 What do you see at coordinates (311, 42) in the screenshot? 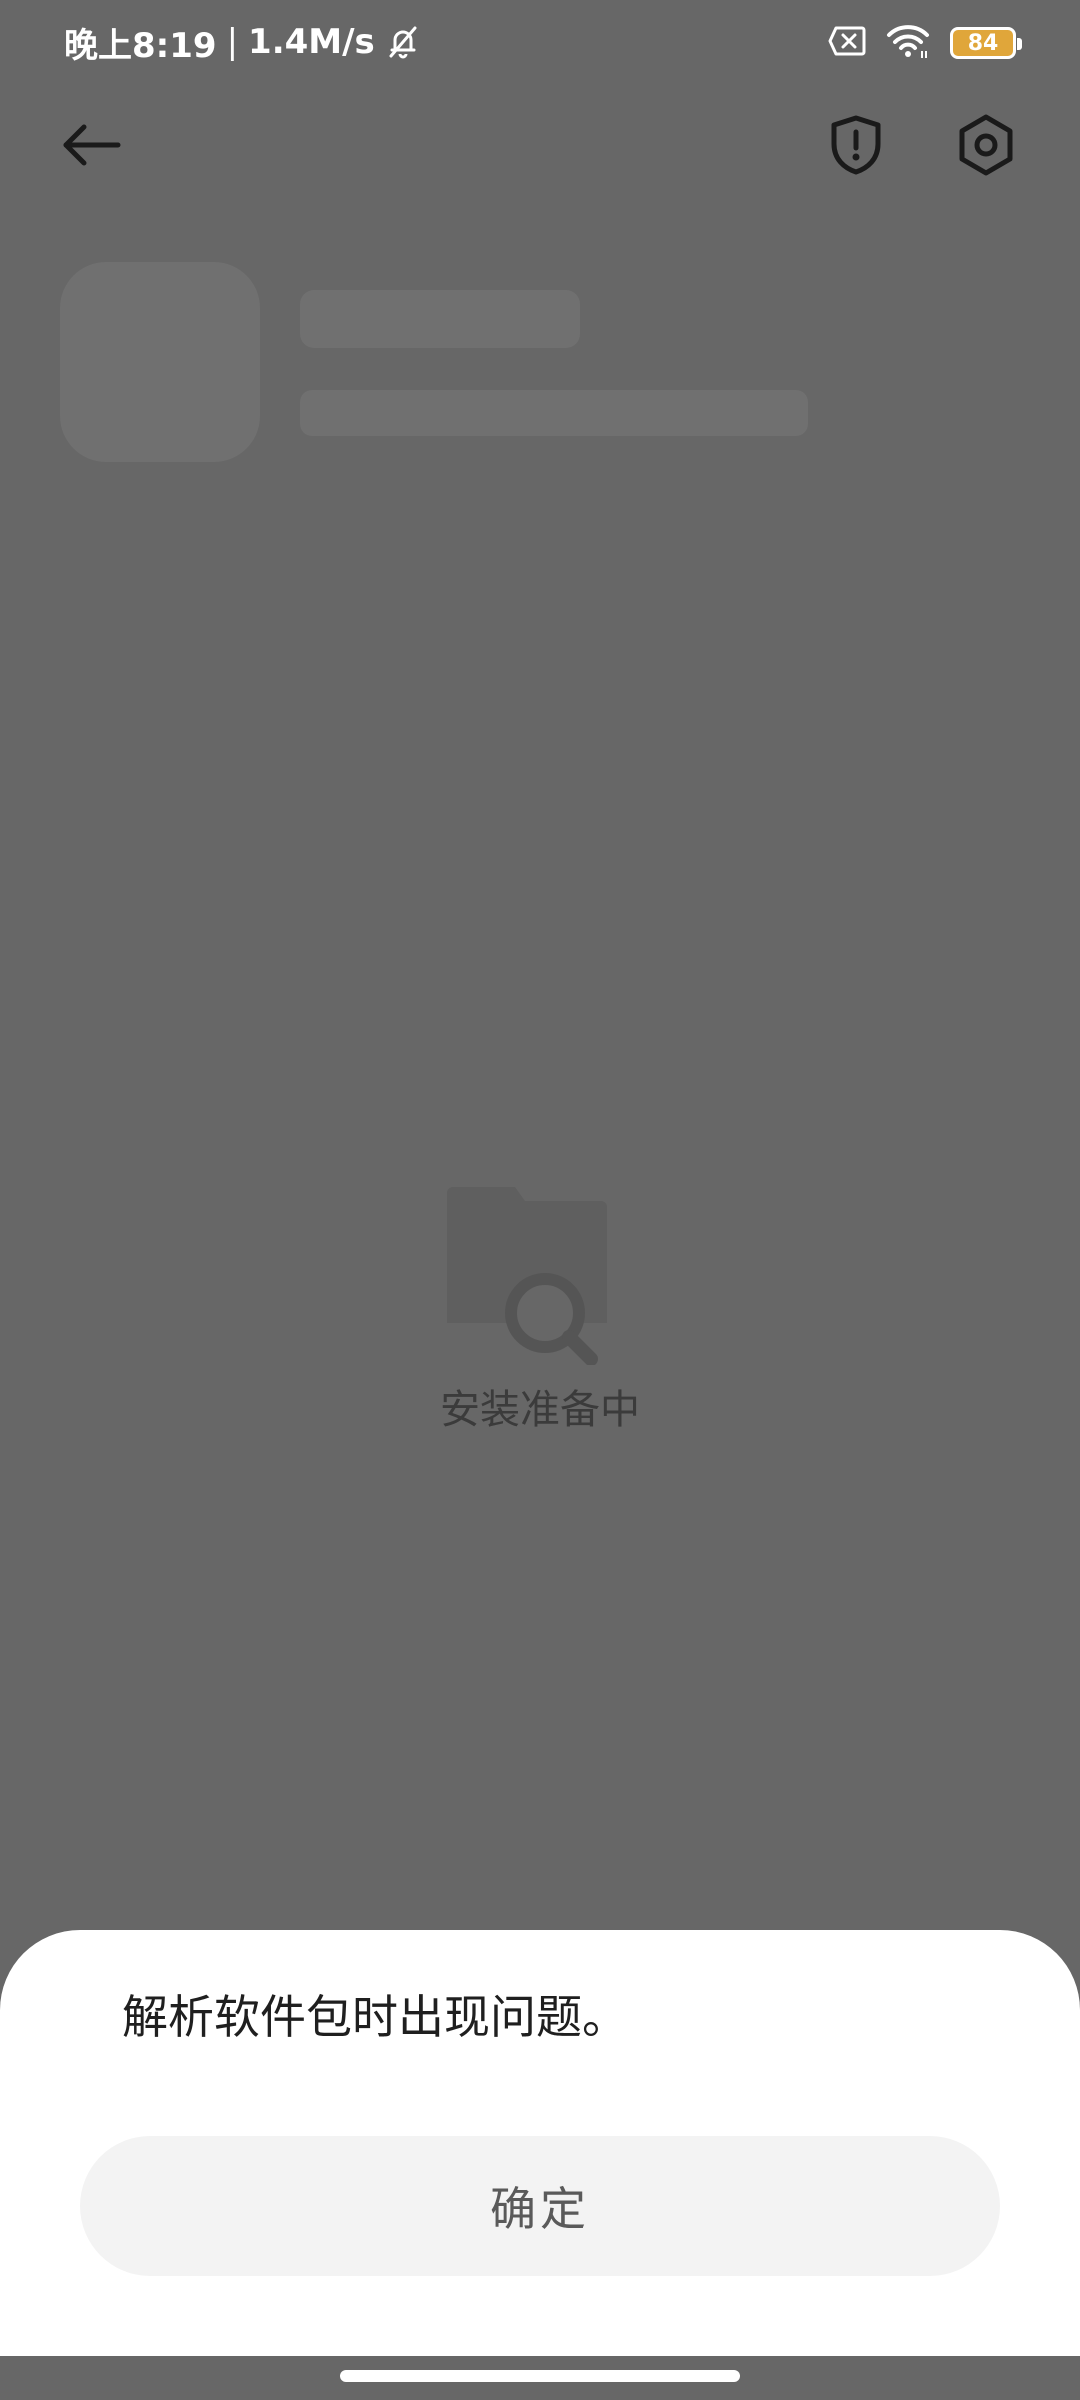
I see `network-speed: 1.4M/s` at bounding box center [311, 42].